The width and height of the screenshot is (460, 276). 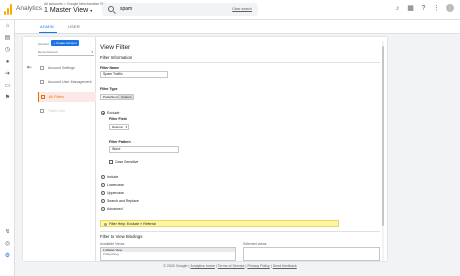 I want to click on footer-link-feedback: Send feedback, so click(x=285, y=266).